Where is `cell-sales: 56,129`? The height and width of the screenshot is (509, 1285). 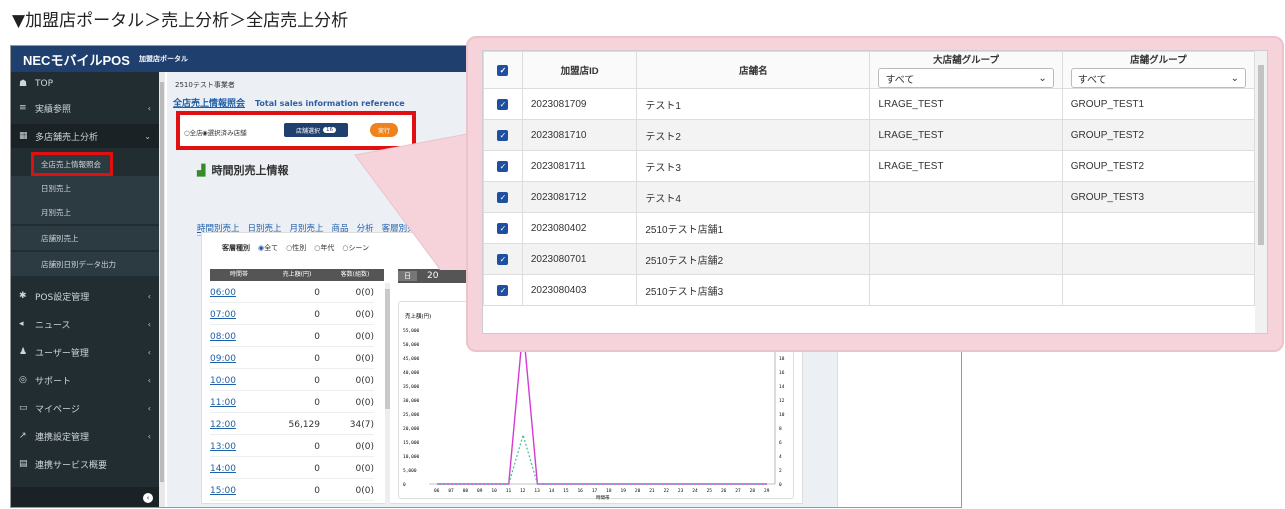 cell-sales: 56,129 is located at coordinates (304, 424).